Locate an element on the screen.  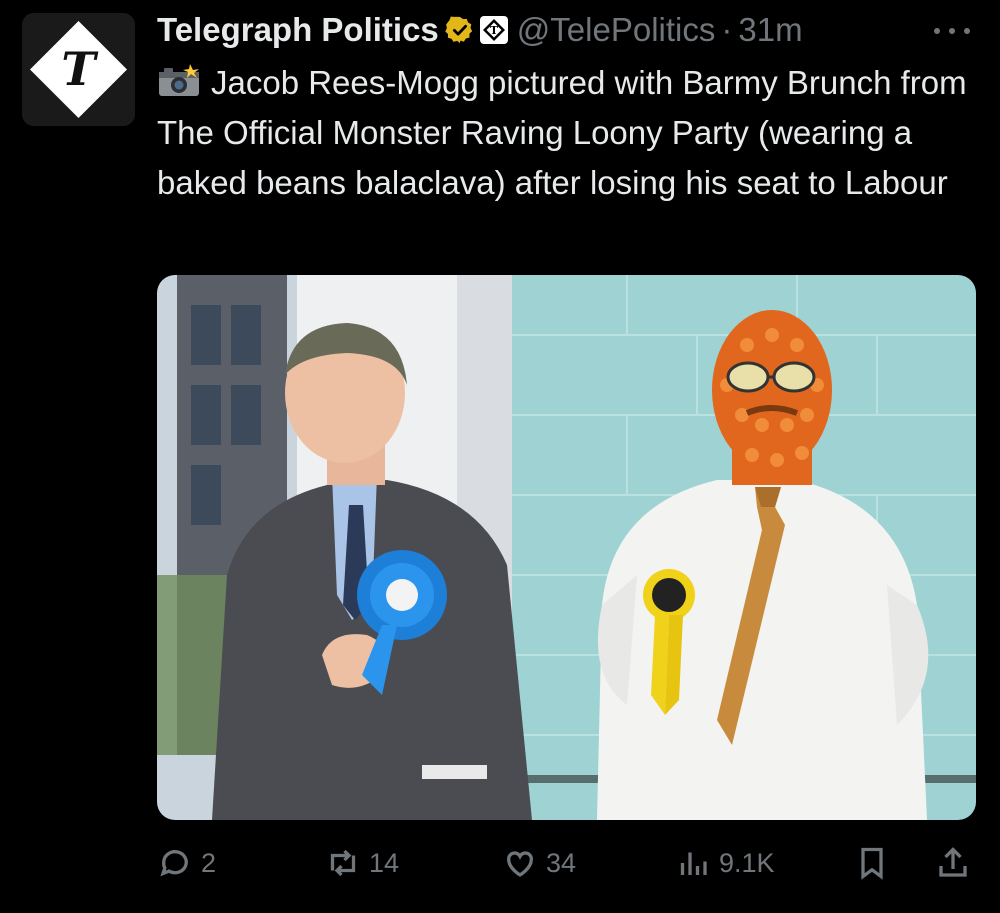
share-button is located at coordinates (953, 863).